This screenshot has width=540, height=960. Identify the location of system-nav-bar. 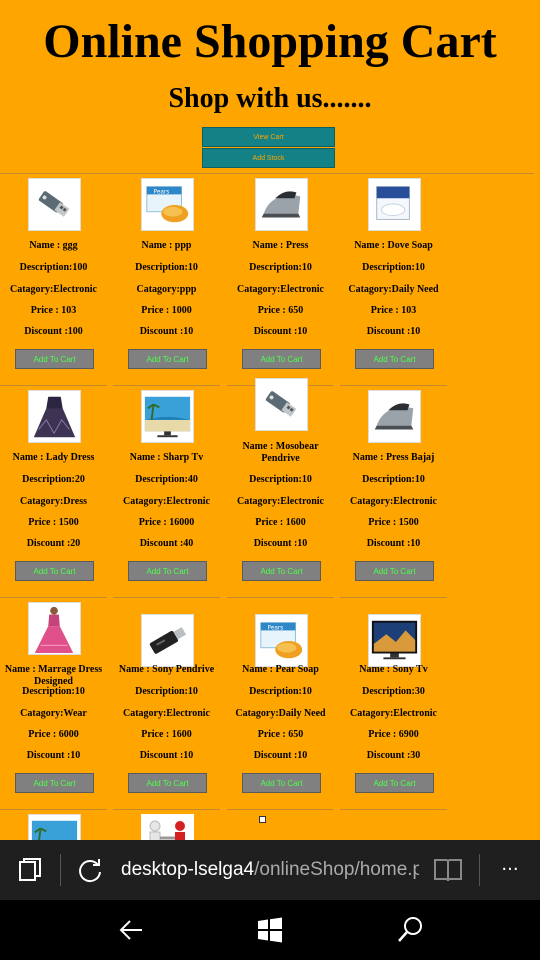
(270, 930).